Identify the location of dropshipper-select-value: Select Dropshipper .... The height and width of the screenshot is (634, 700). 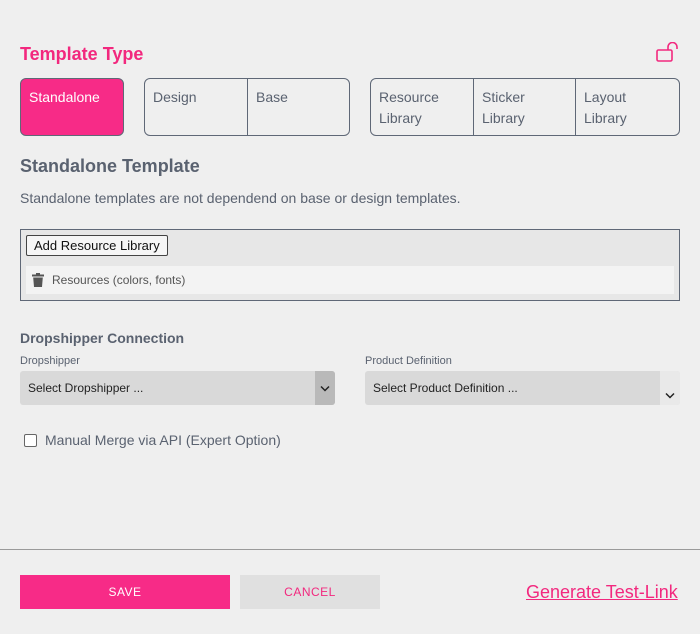
(86, 388).